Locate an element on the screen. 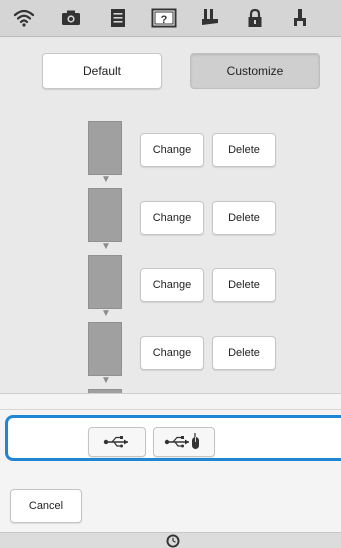 This screenshot has width=341, height=548. presser-foot-icon is located at coordinates (301, 18).